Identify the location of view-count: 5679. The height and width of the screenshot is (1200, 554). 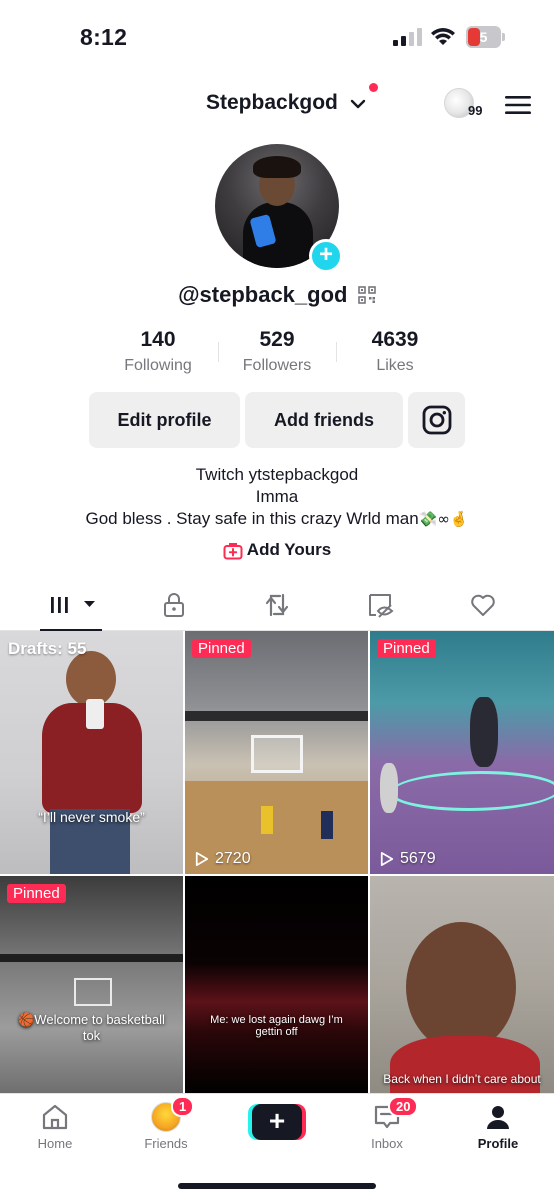
(408, 859).